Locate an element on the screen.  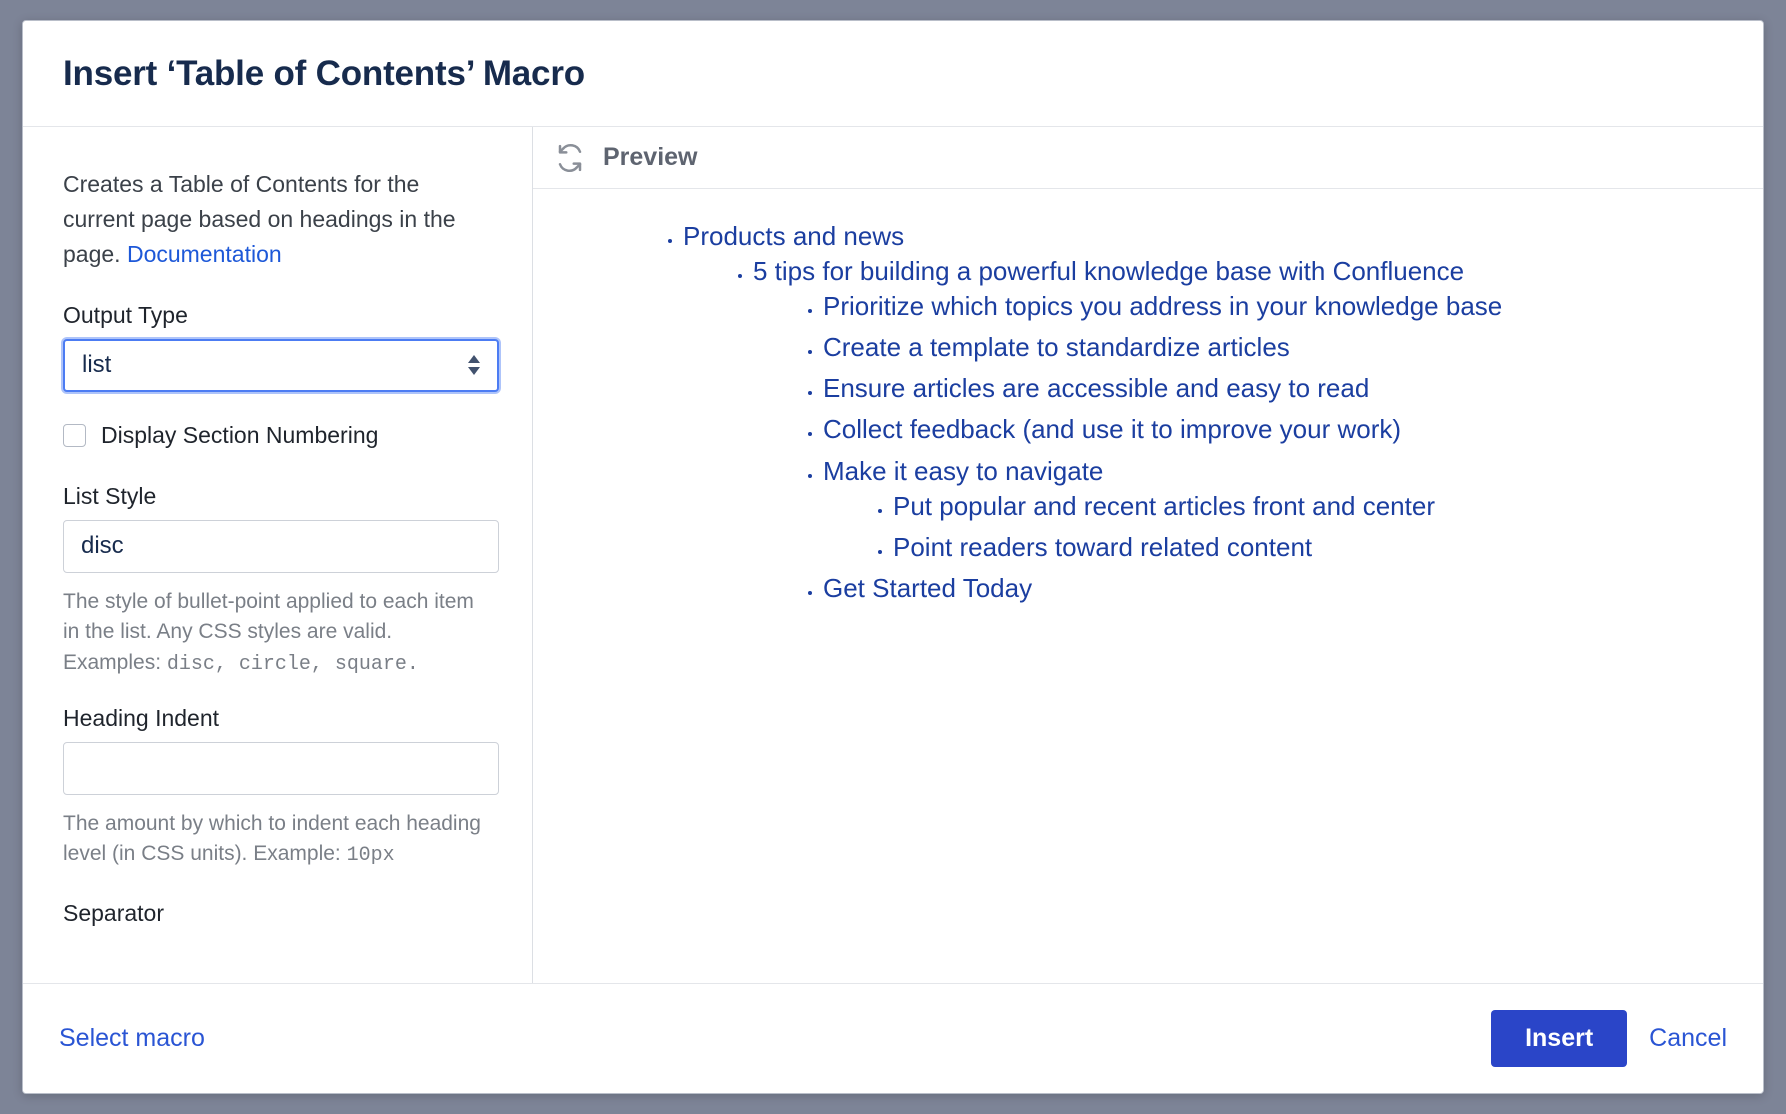
insert-button: Insert is located at coordinates (1559, 1038).